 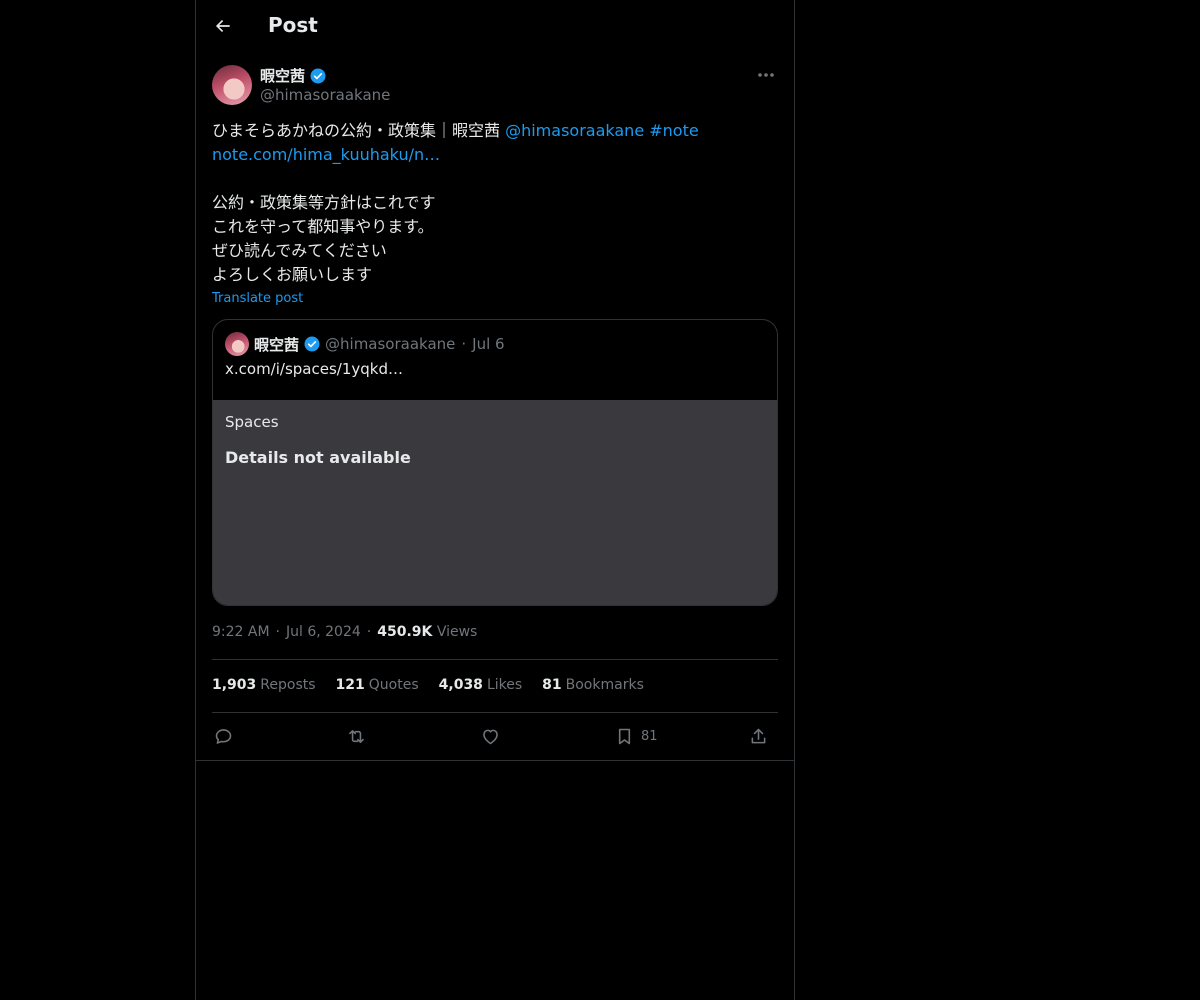 What do you see at coordinates (292, 274) in the screenshot?
I see `post-body-line: よろしくお願いします` at bounding box center [292, 274].